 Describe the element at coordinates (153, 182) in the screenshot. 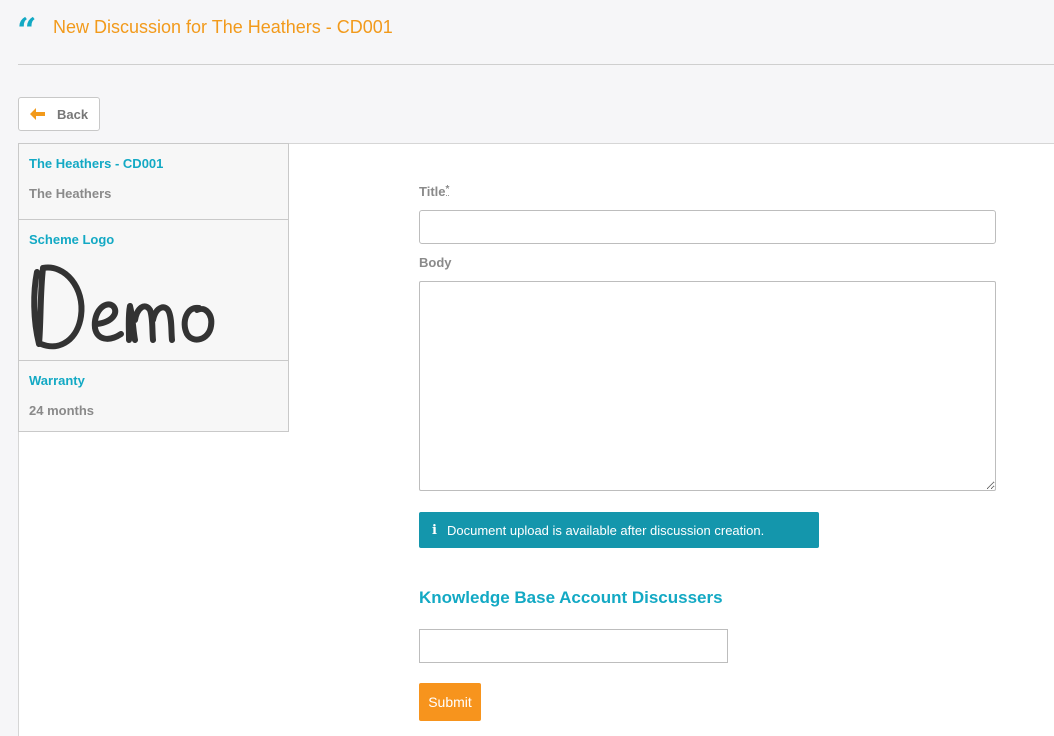

I see `scheme-section: The Heathers - CD001 The Heathers` at that location.